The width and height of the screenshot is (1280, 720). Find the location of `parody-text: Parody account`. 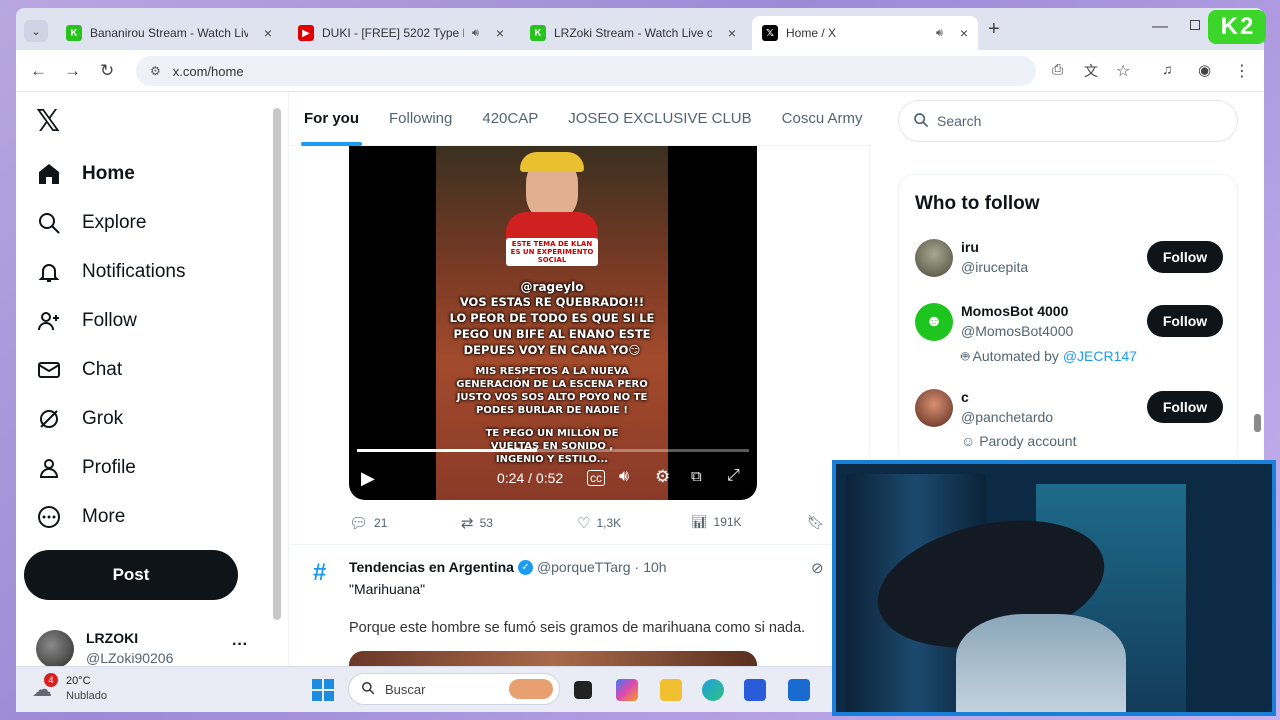

parody-text: Parody account is located at coordinates (1028, 441).